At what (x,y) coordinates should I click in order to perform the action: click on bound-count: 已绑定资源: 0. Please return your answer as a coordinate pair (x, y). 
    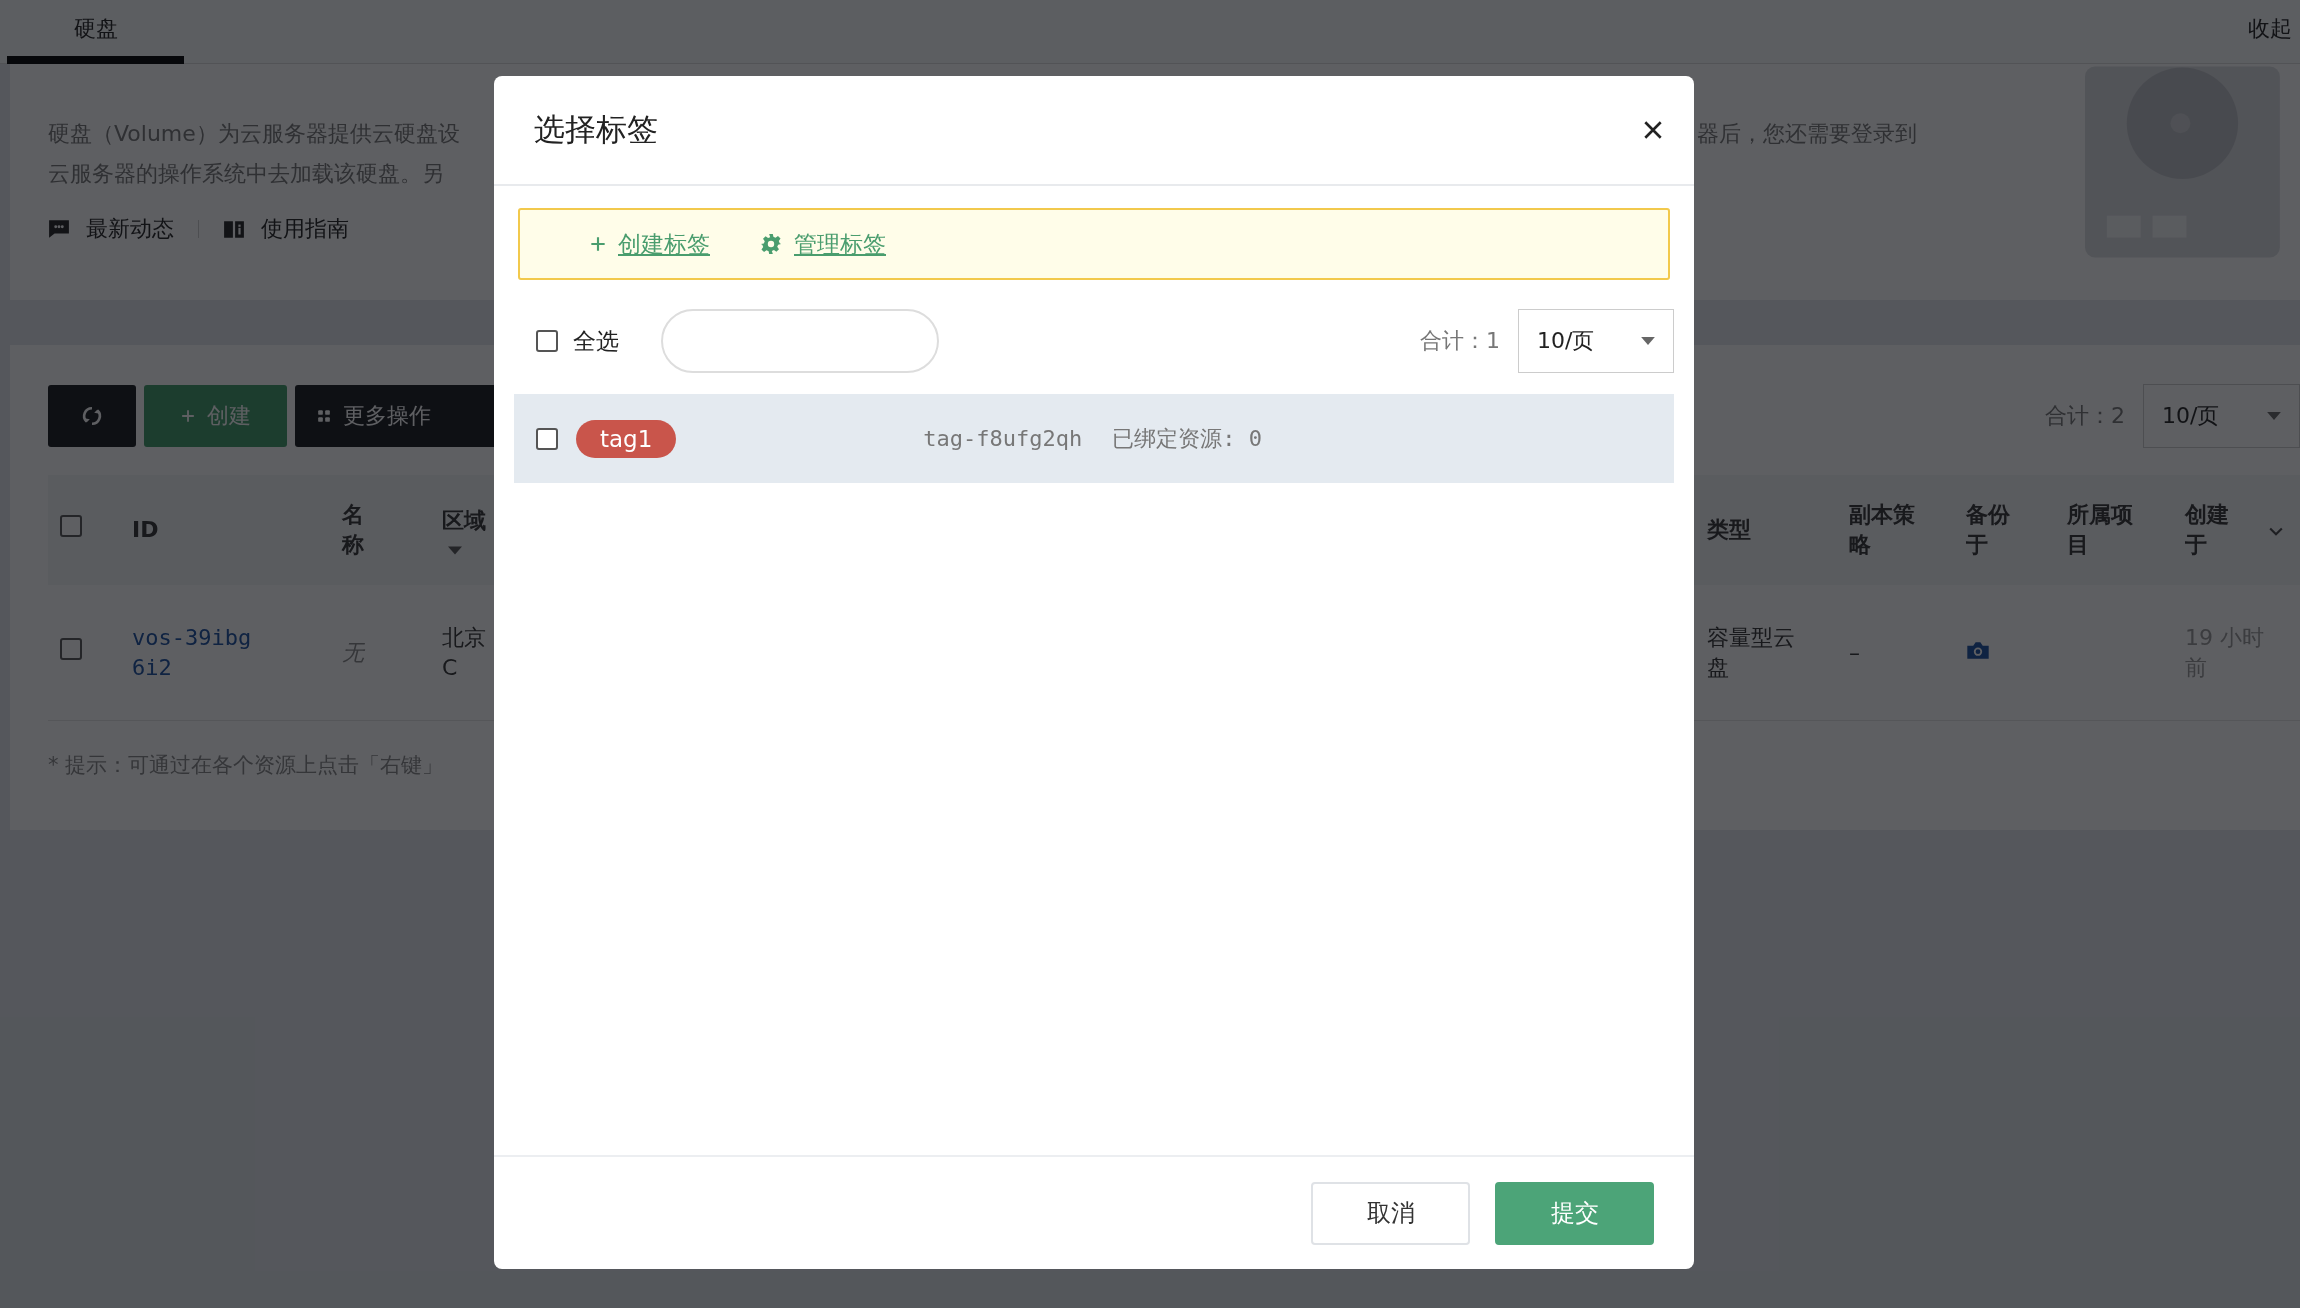
    Looking at the image, I should click on (1187, 438).